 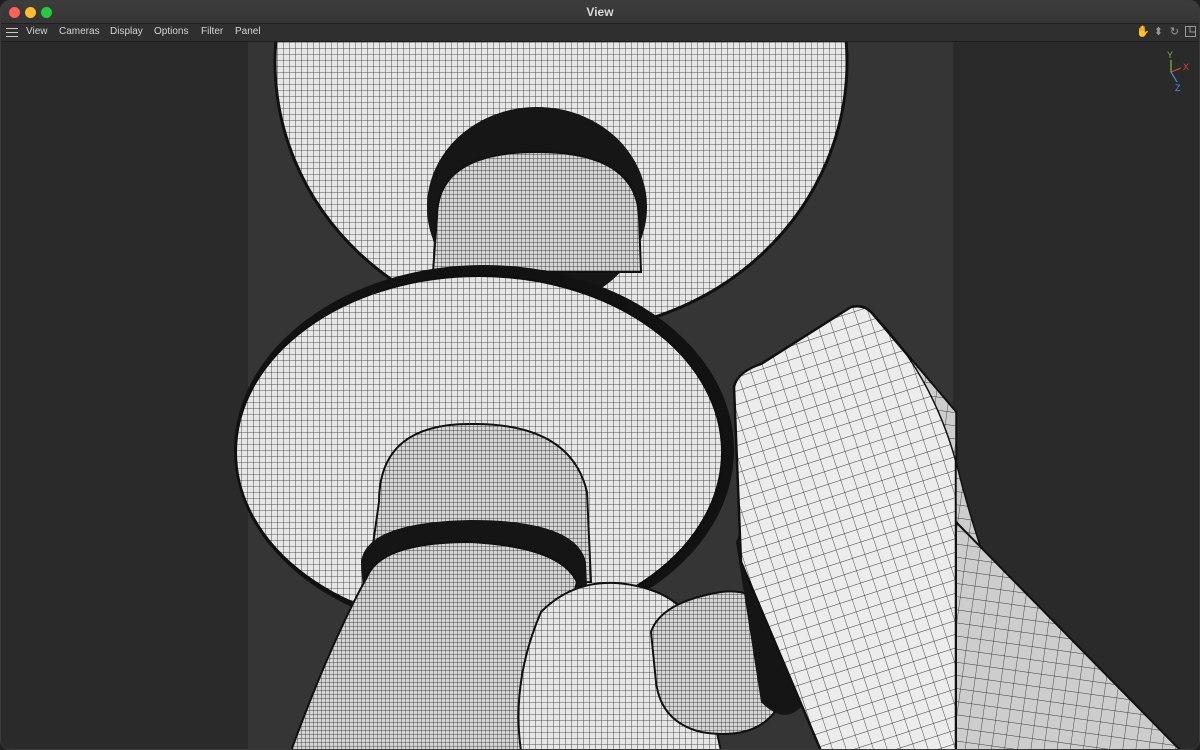 I want to click on menu-cameras: Cameras, so click(x=79, y=31).